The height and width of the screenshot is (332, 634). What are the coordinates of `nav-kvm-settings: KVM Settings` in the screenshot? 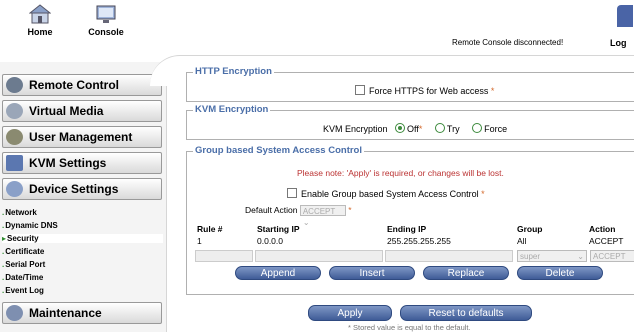 It's located at (82, 163).